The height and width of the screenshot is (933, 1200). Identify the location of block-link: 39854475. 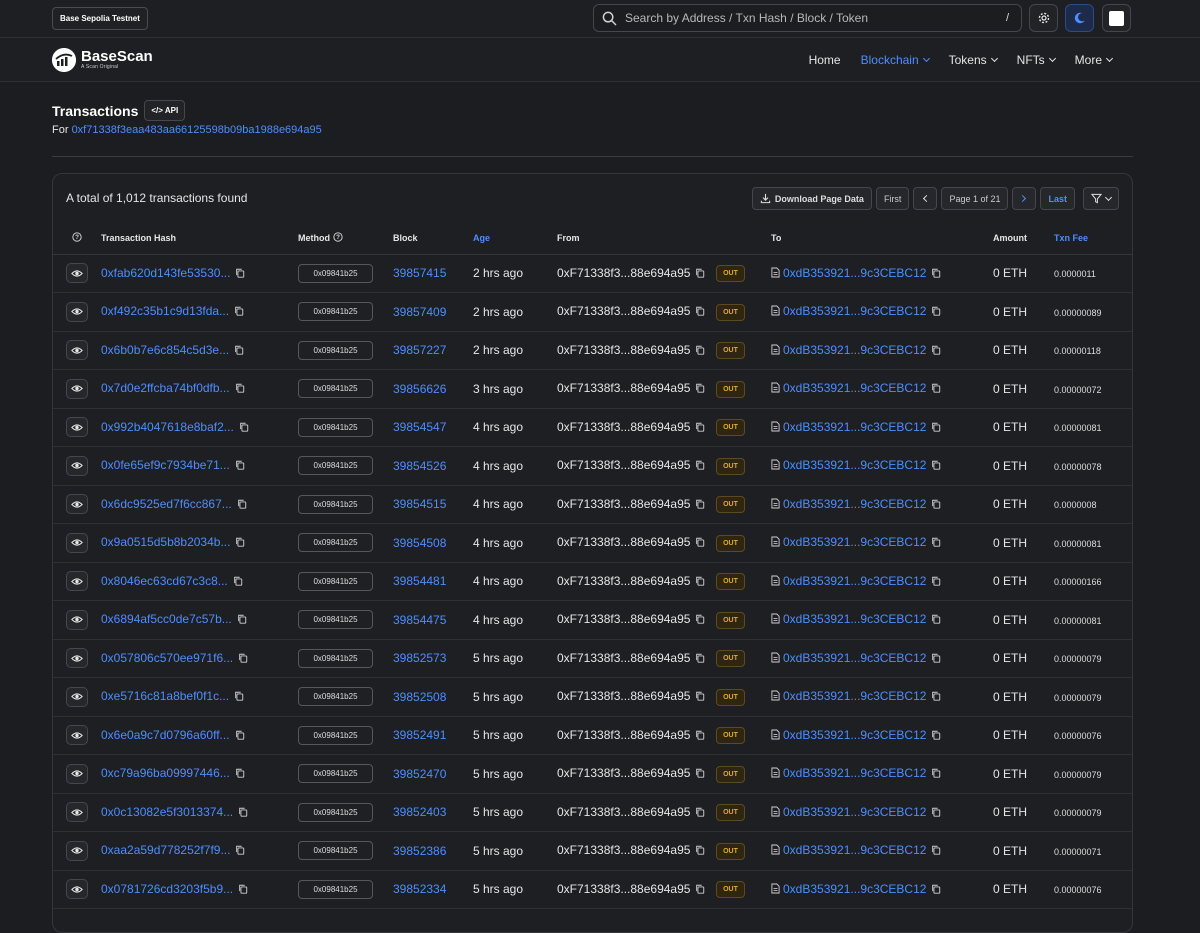
(419, 620).